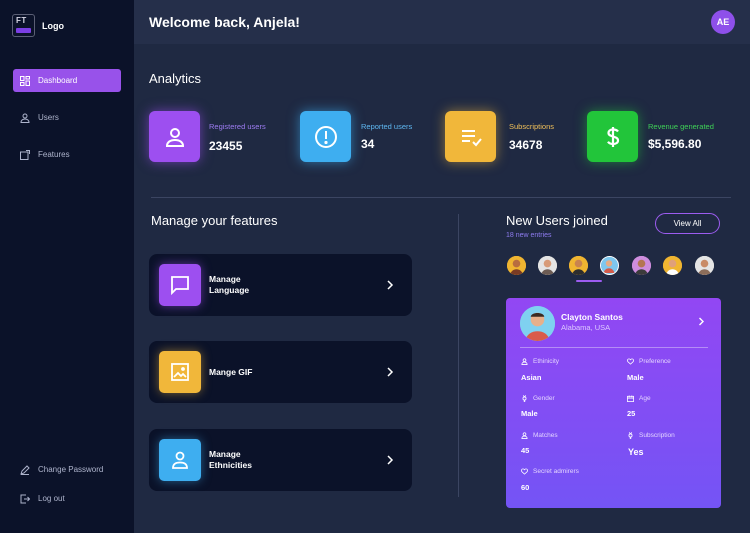 The width and height of the screenshot is (750, 533). I want to click on attr-label: Subscription, so click(651, 435).